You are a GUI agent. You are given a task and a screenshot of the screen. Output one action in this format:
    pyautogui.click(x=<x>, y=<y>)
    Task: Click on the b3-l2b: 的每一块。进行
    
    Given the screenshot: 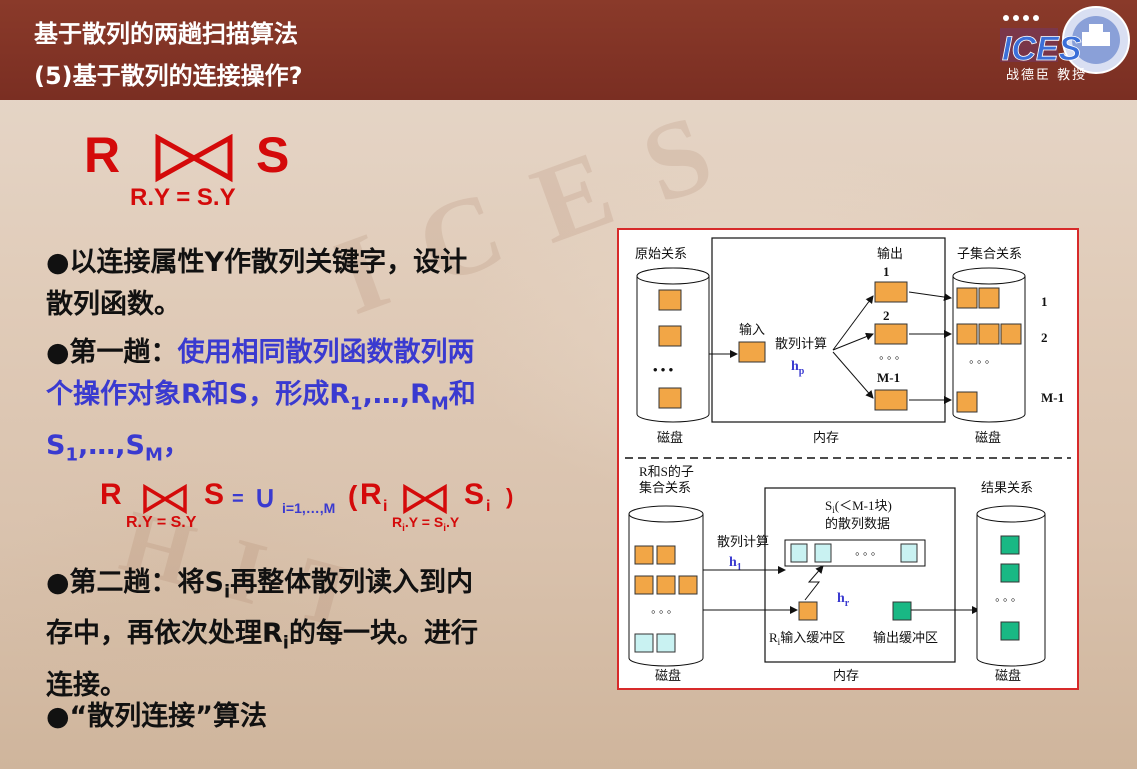 What is the action you would take?
    pyautogui.click(x=383, y=634)
    